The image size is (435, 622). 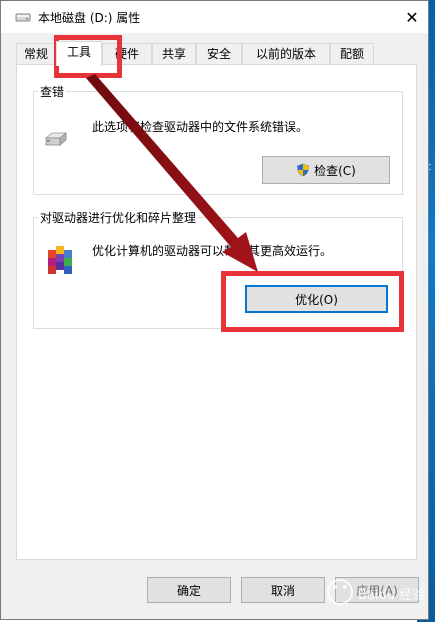 What do you see at coordinates (56, 139) in the screenshot?
I see `drive-icon` at bounding box center [56, 139].